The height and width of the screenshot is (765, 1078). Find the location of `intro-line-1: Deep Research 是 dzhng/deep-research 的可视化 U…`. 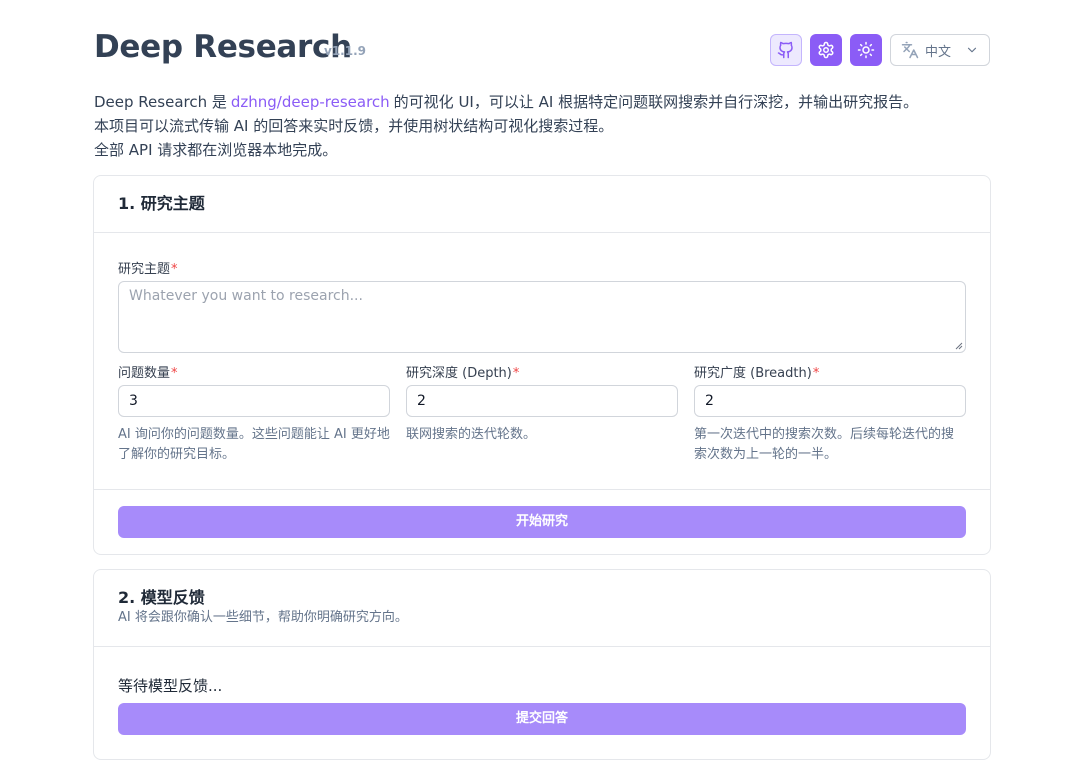

intro-line-1: Deep Research 是 dzhng/deep-research 的可视化 U… is located at coordinates (506, 102).